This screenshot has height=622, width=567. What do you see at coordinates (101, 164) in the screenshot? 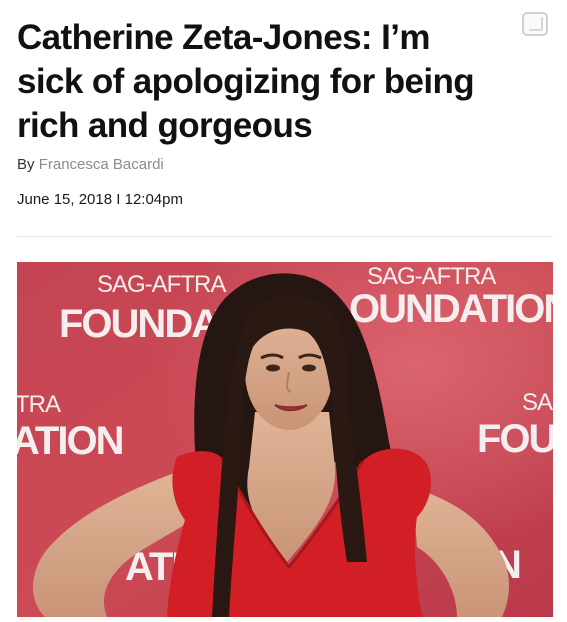
I see `author-name: Francesca Bacardi` at bounding box center [101, 164].